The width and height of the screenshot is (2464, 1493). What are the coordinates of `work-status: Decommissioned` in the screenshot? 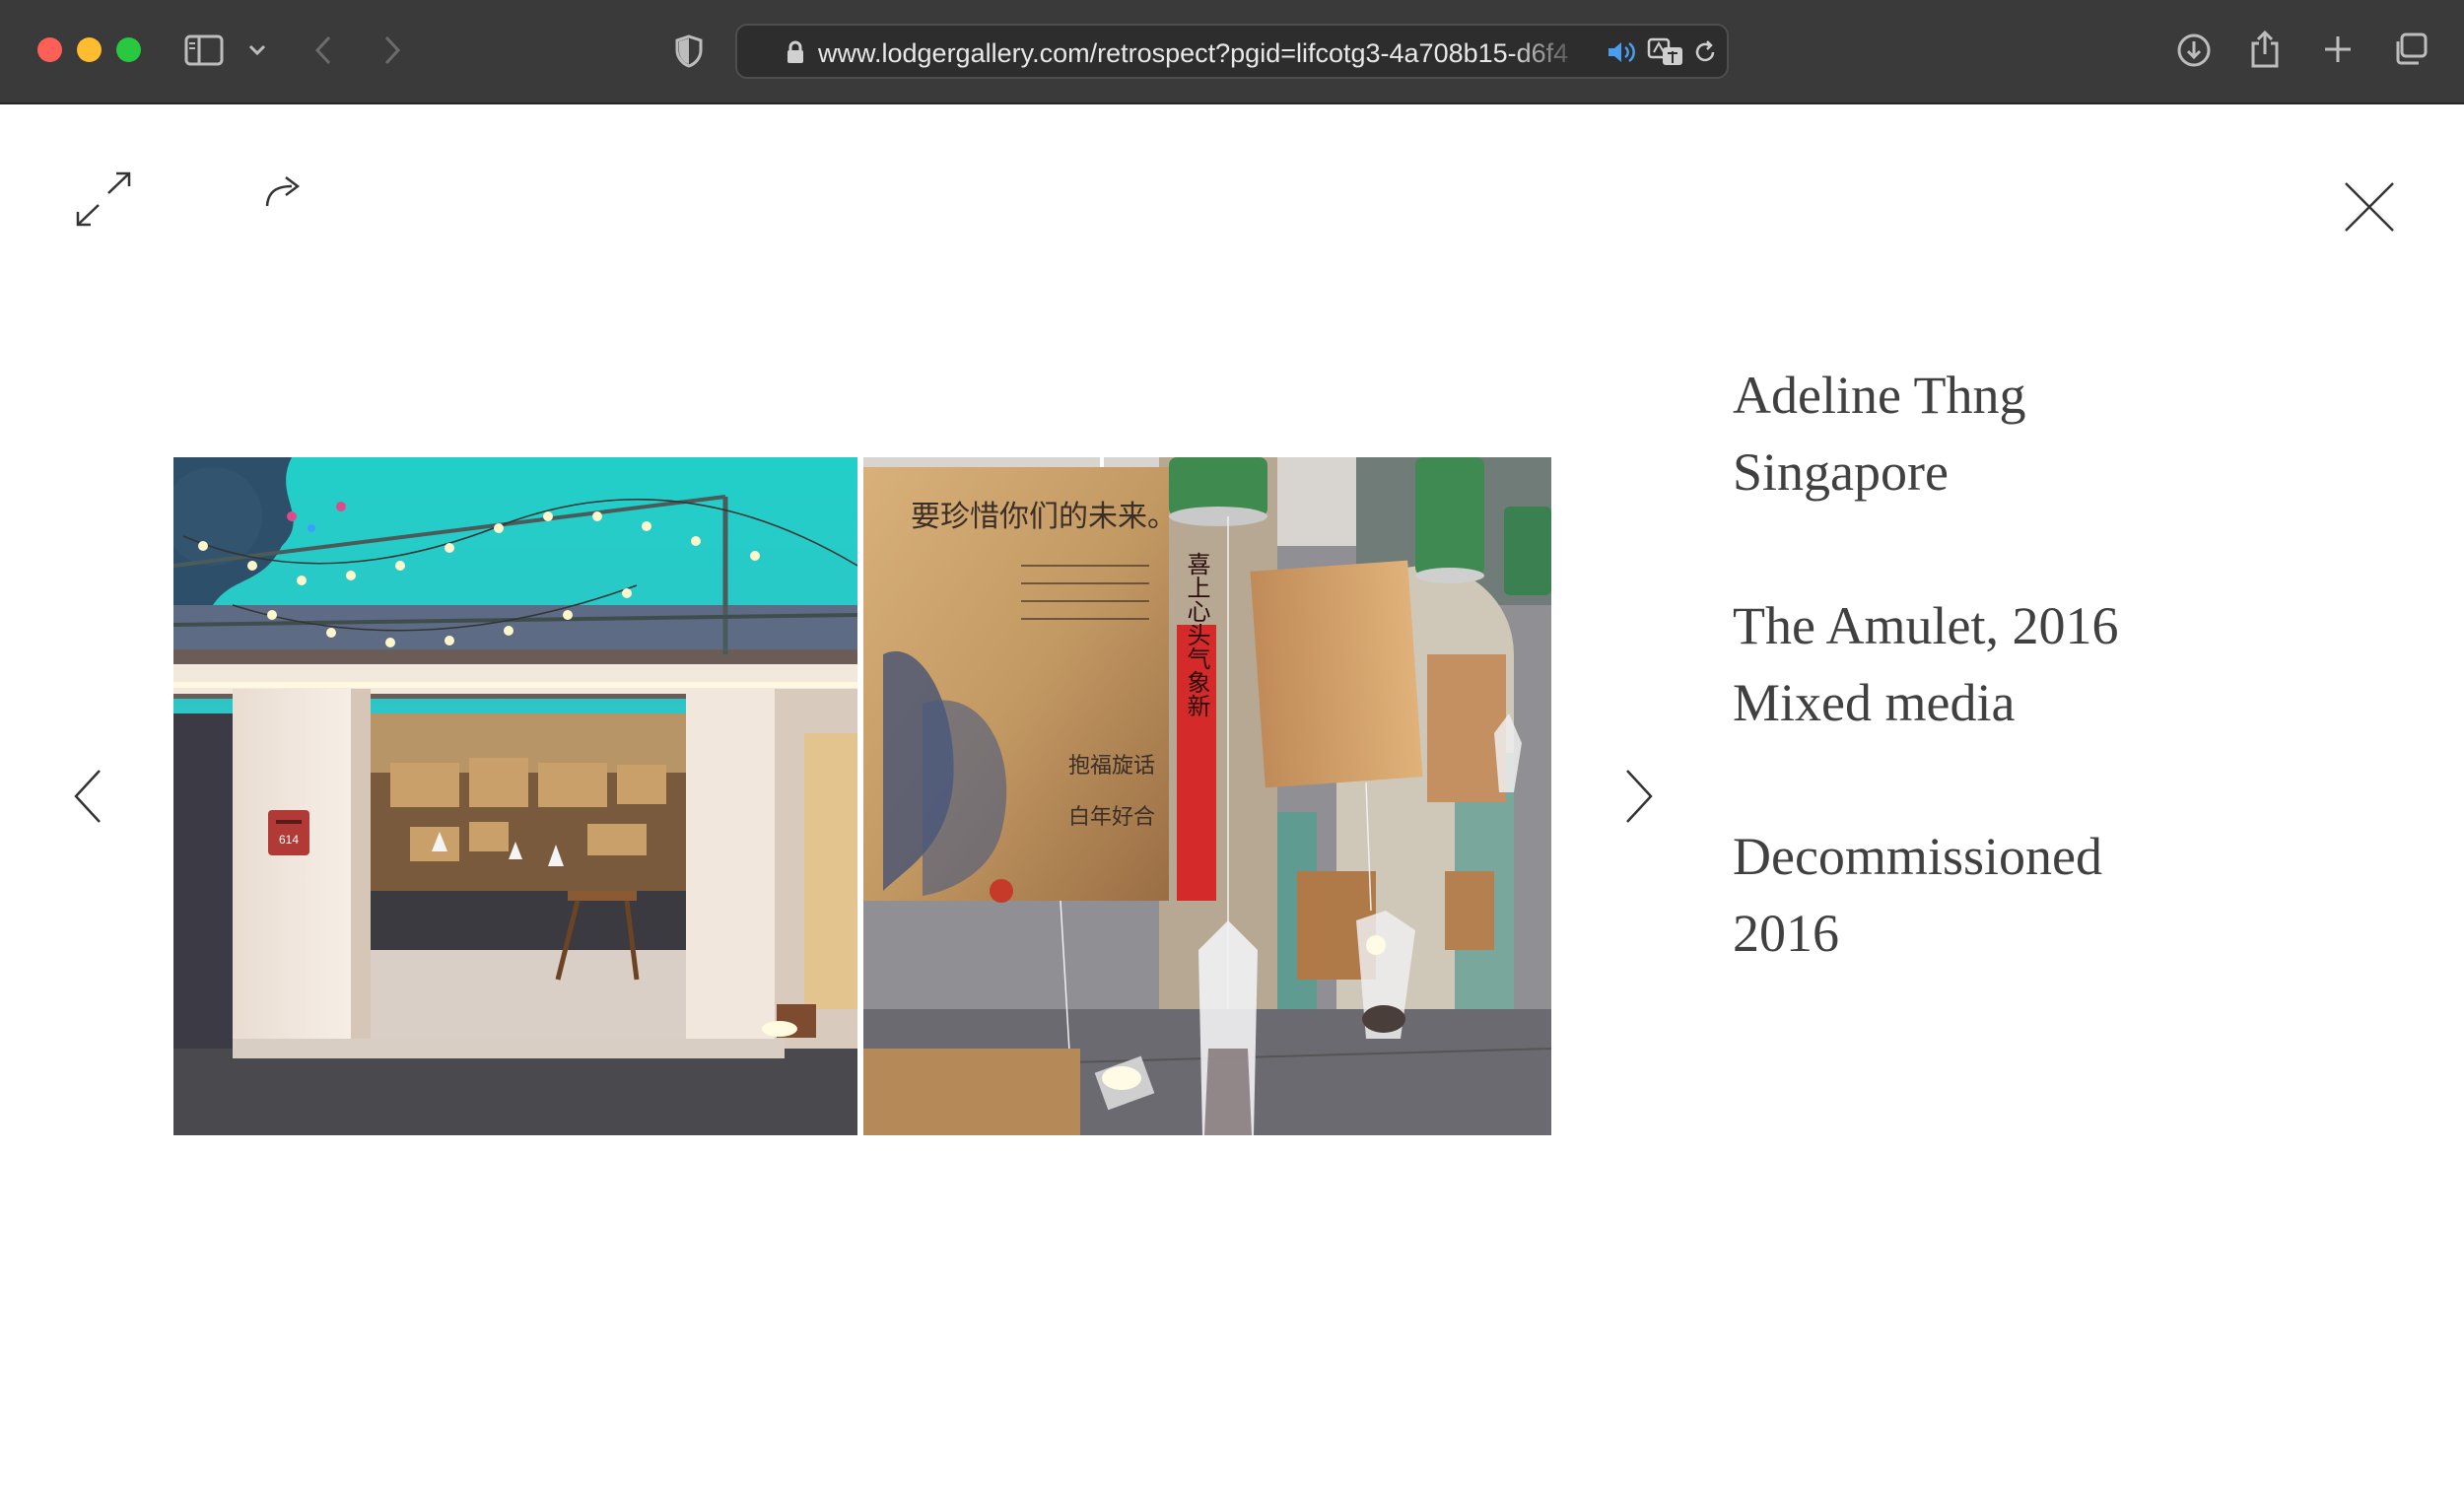 It's located at (1917, 856).